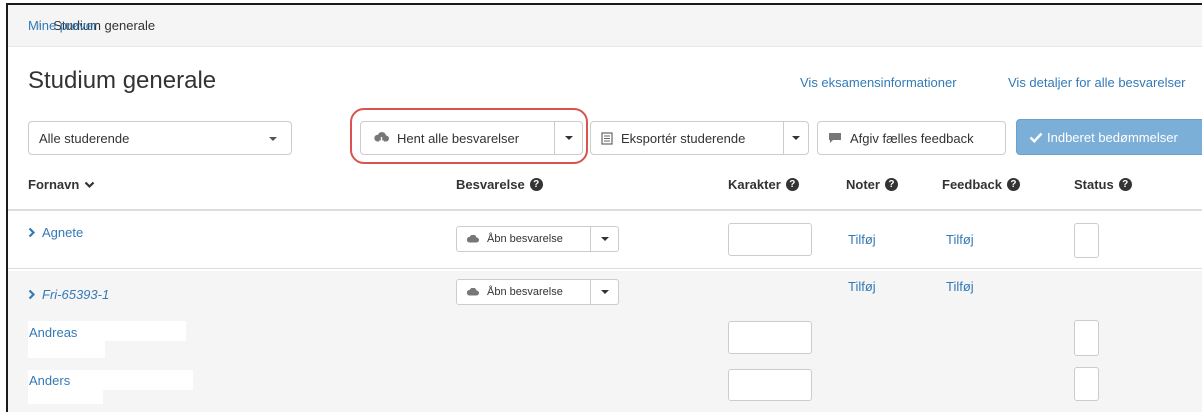 The width and height of the screenshot is (1202, 412). I want to click on fetch-all-dropdown, so click(569, 138).